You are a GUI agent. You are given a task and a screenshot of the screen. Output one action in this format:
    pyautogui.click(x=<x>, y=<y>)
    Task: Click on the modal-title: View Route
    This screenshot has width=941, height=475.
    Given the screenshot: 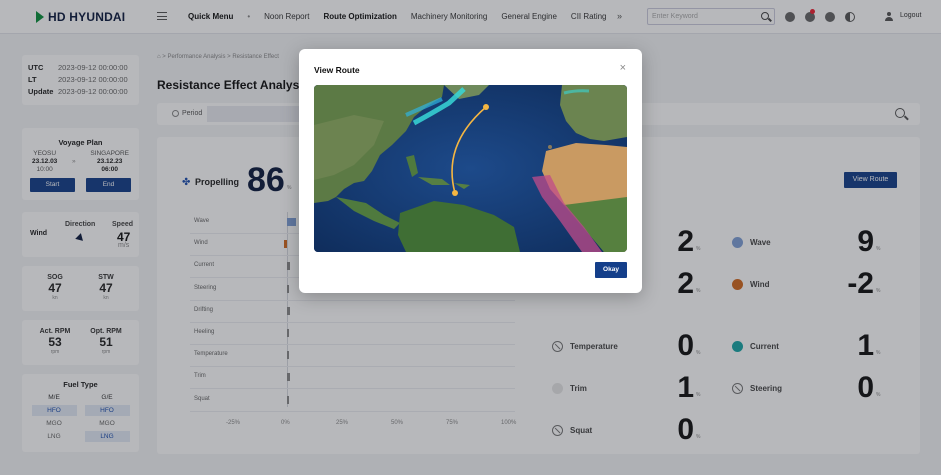 What is the action you would take?
    pyautogui.click(x=337, y=70)
    